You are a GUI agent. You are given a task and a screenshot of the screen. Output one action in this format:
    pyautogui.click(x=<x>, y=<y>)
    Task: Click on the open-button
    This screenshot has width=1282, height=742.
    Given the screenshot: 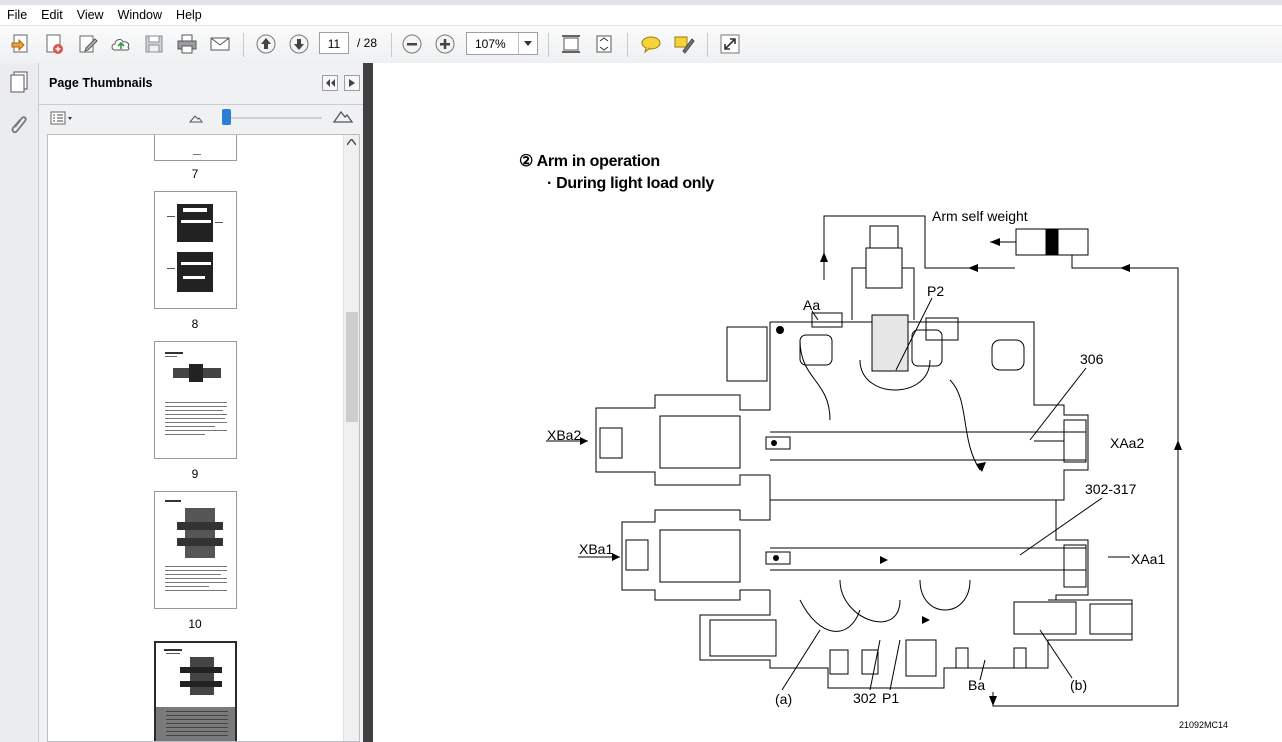 What is the action you would take?
    pyautogui.click(x=21, y=44)
    